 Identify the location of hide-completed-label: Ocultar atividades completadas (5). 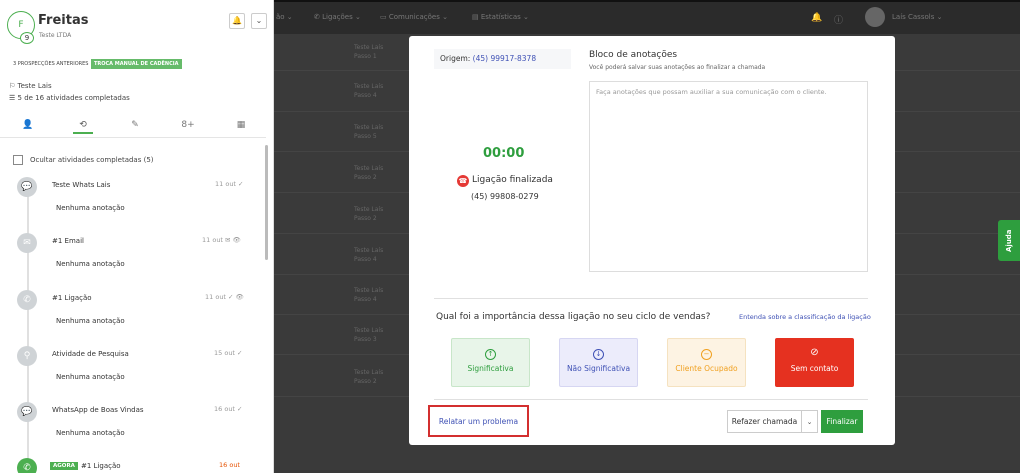
(92, 160).